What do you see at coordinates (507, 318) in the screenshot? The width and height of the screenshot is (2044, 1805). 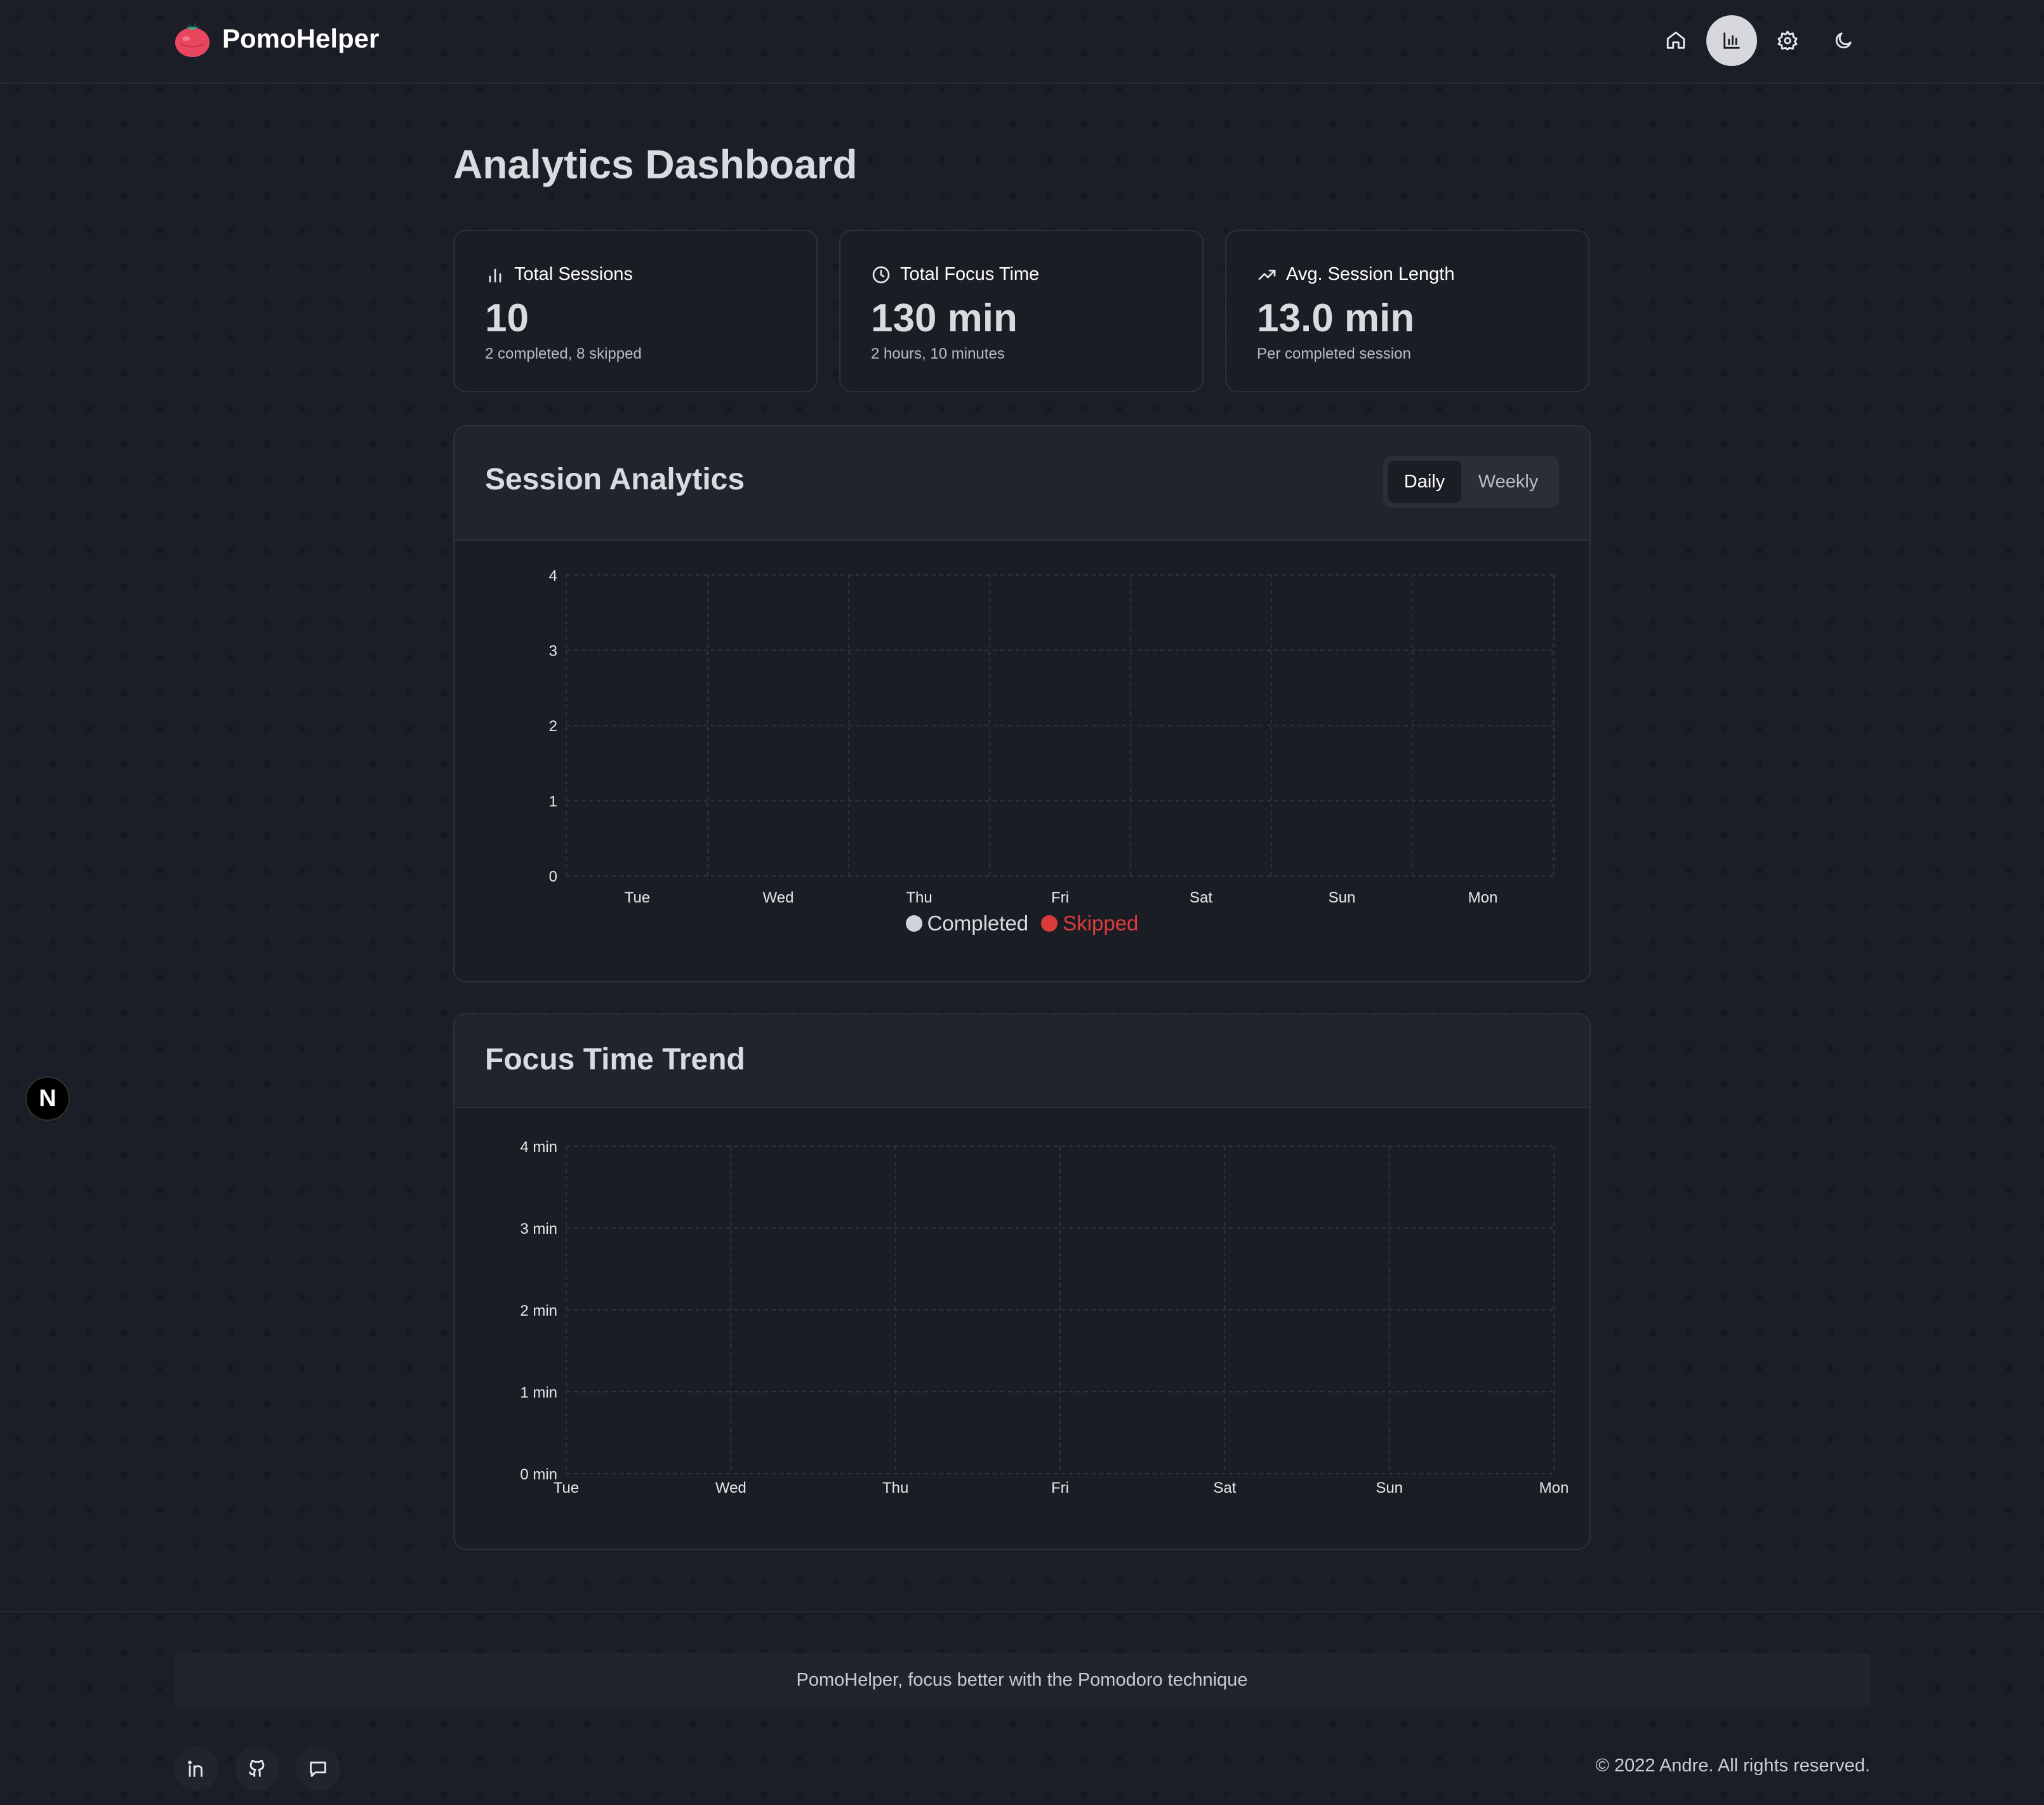 I see `stat-value: 10` at bounding box center [507, 318].